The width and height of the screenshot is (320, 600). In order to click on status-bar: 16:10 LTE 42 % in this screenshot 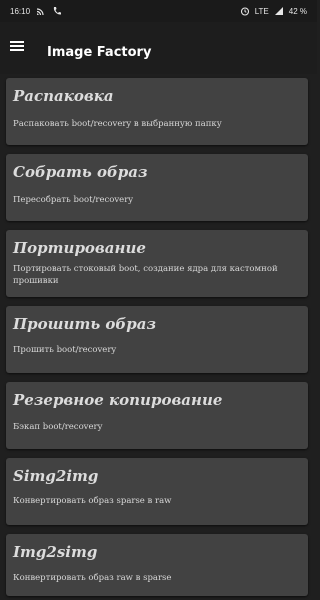, I will do `click(158, 11)`.